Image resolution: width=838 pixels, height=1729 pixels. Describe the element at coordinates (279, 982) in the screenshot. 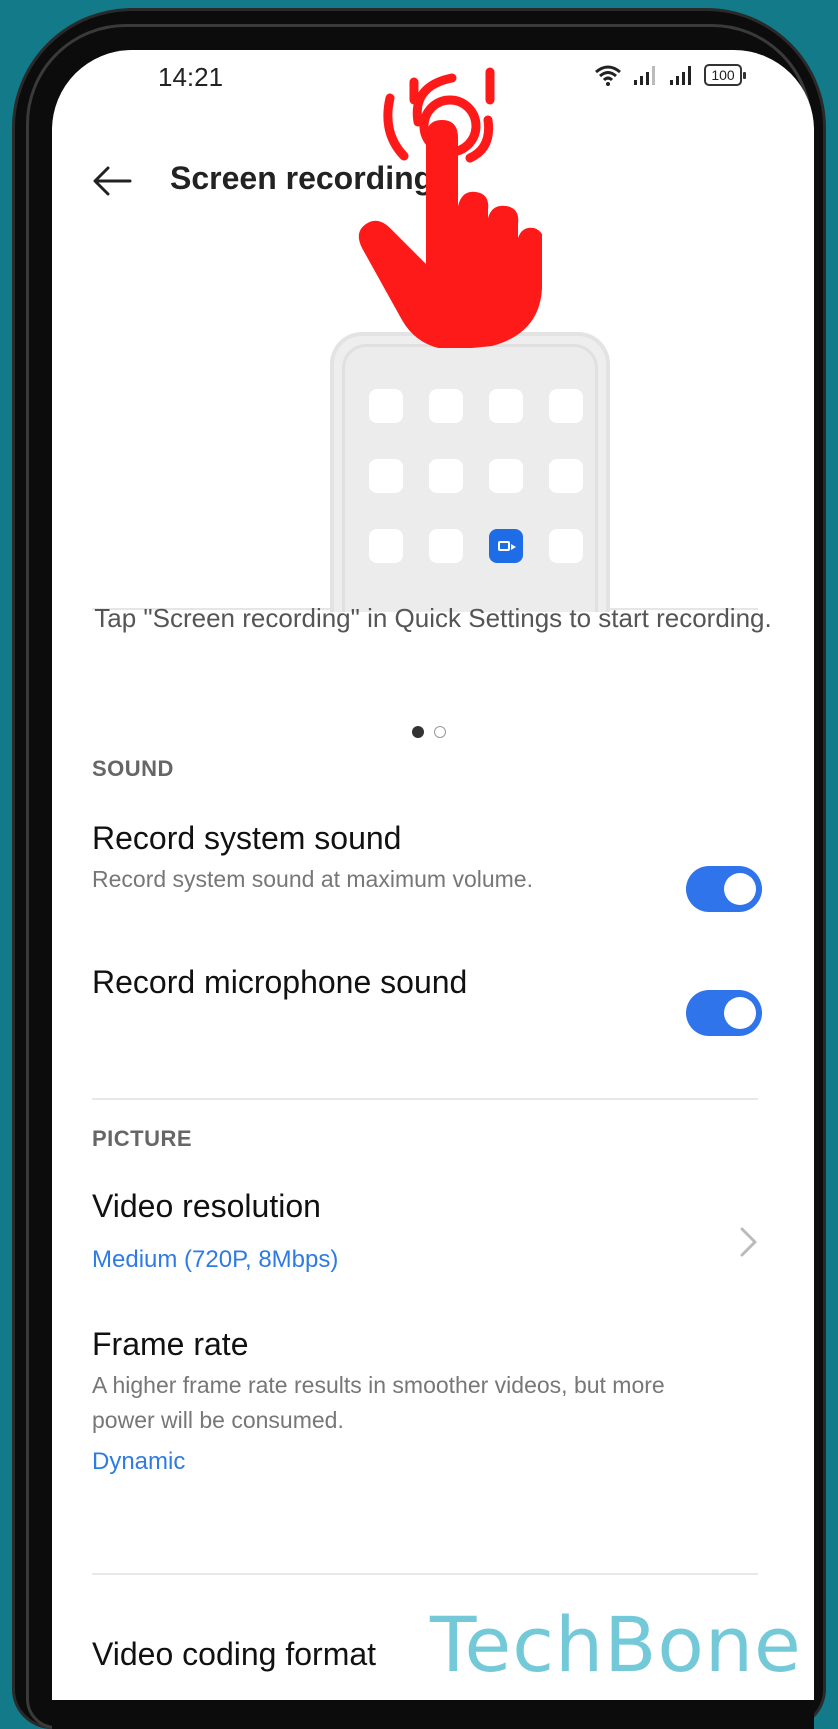

I see `record-microphone-sound-title: Record microphone sound` at that location.